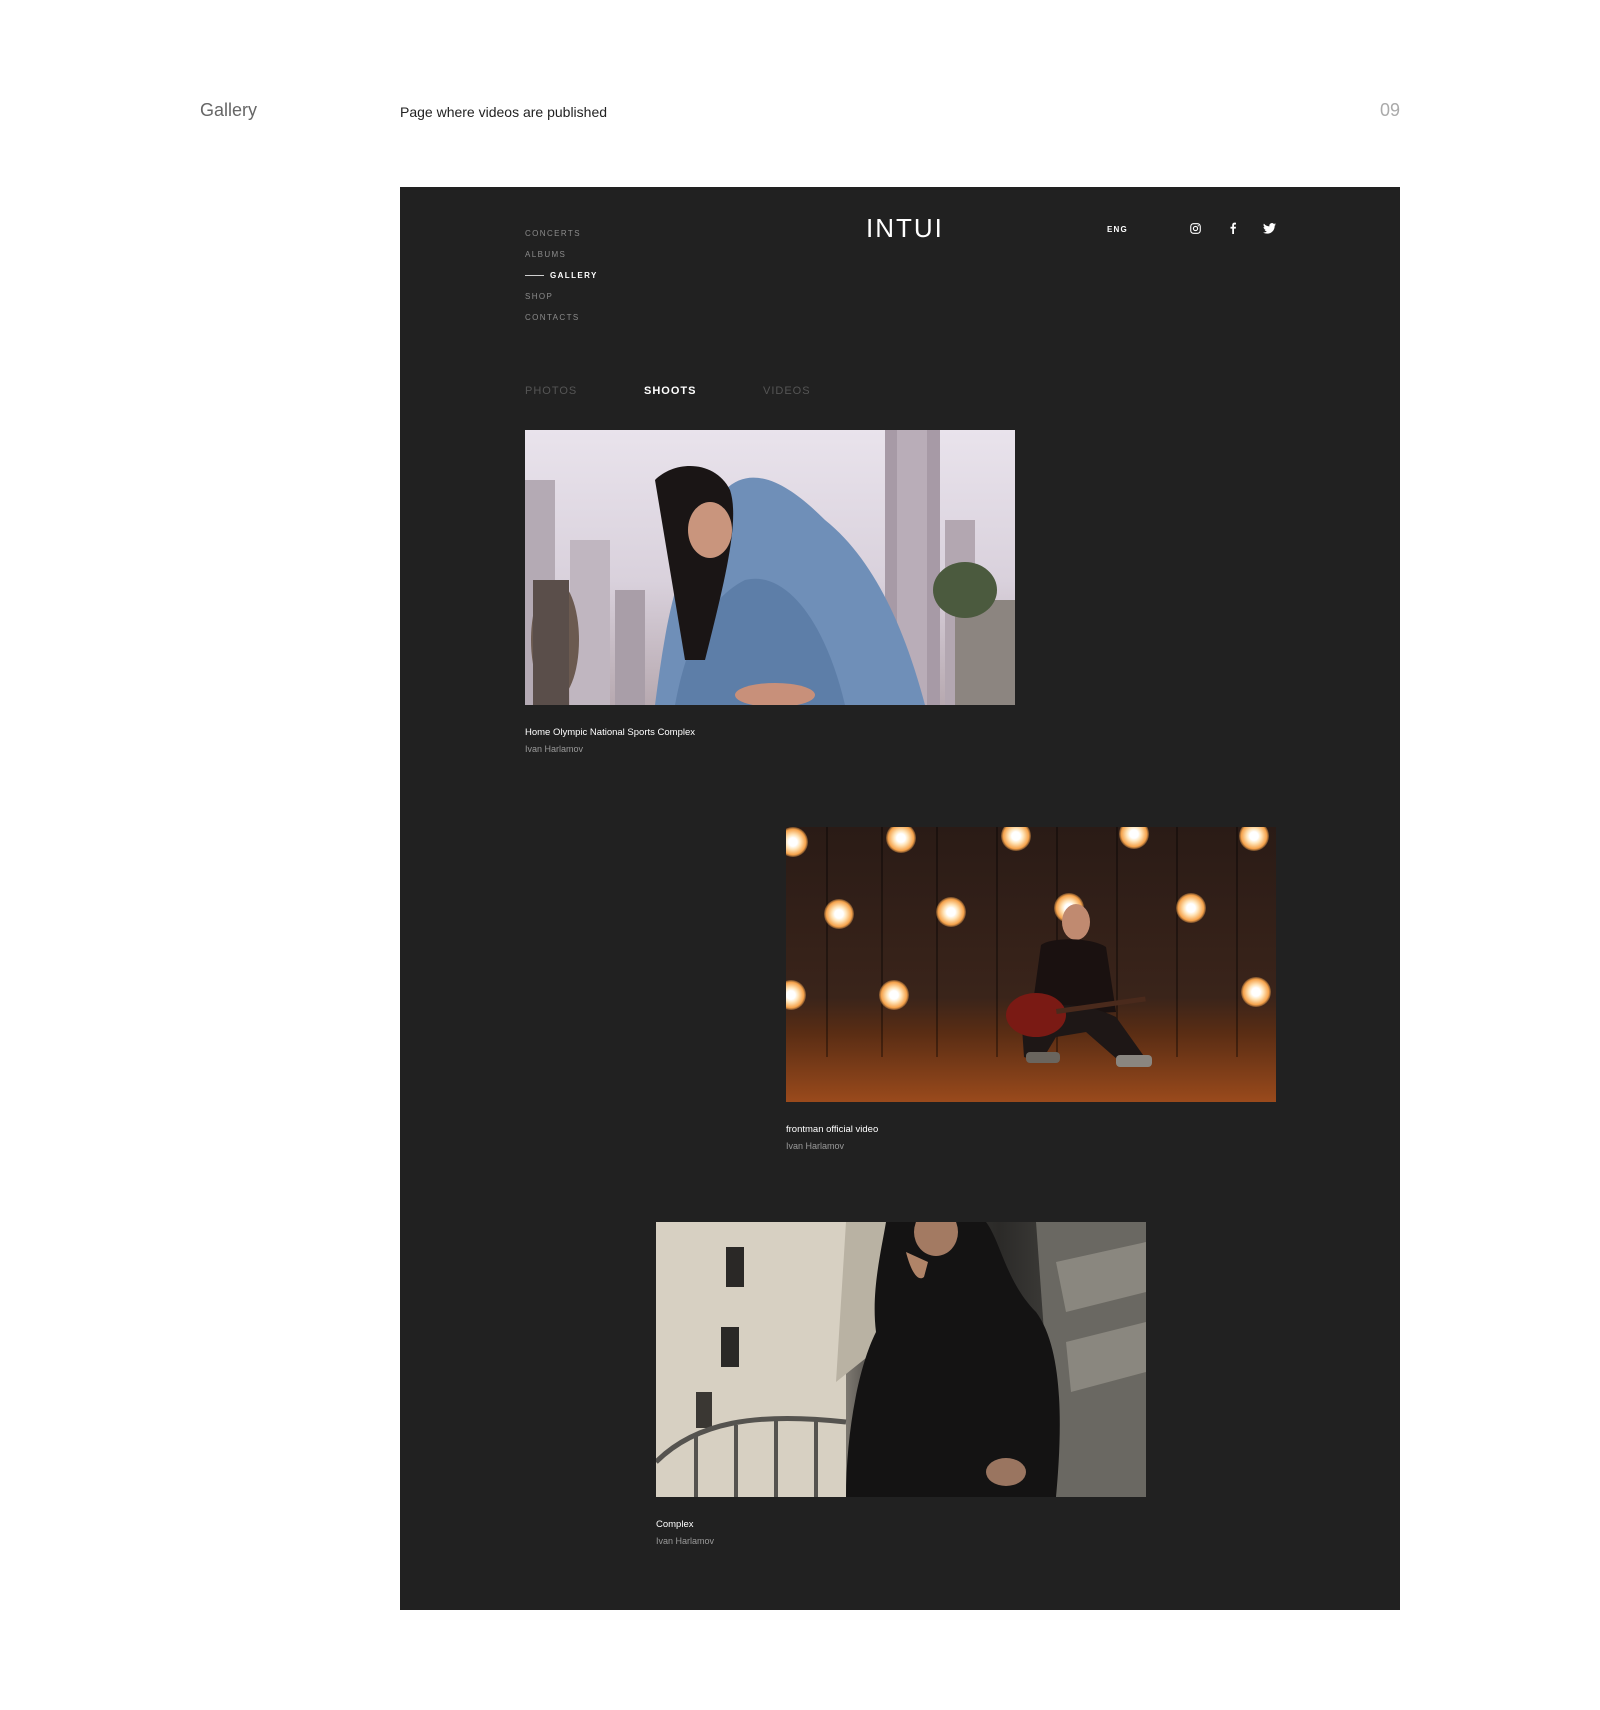 This screenshot has width=1600, height=1710. Describe the element at coordinates (534, 275) in the screenshot. I see `active-indicator` at that location.